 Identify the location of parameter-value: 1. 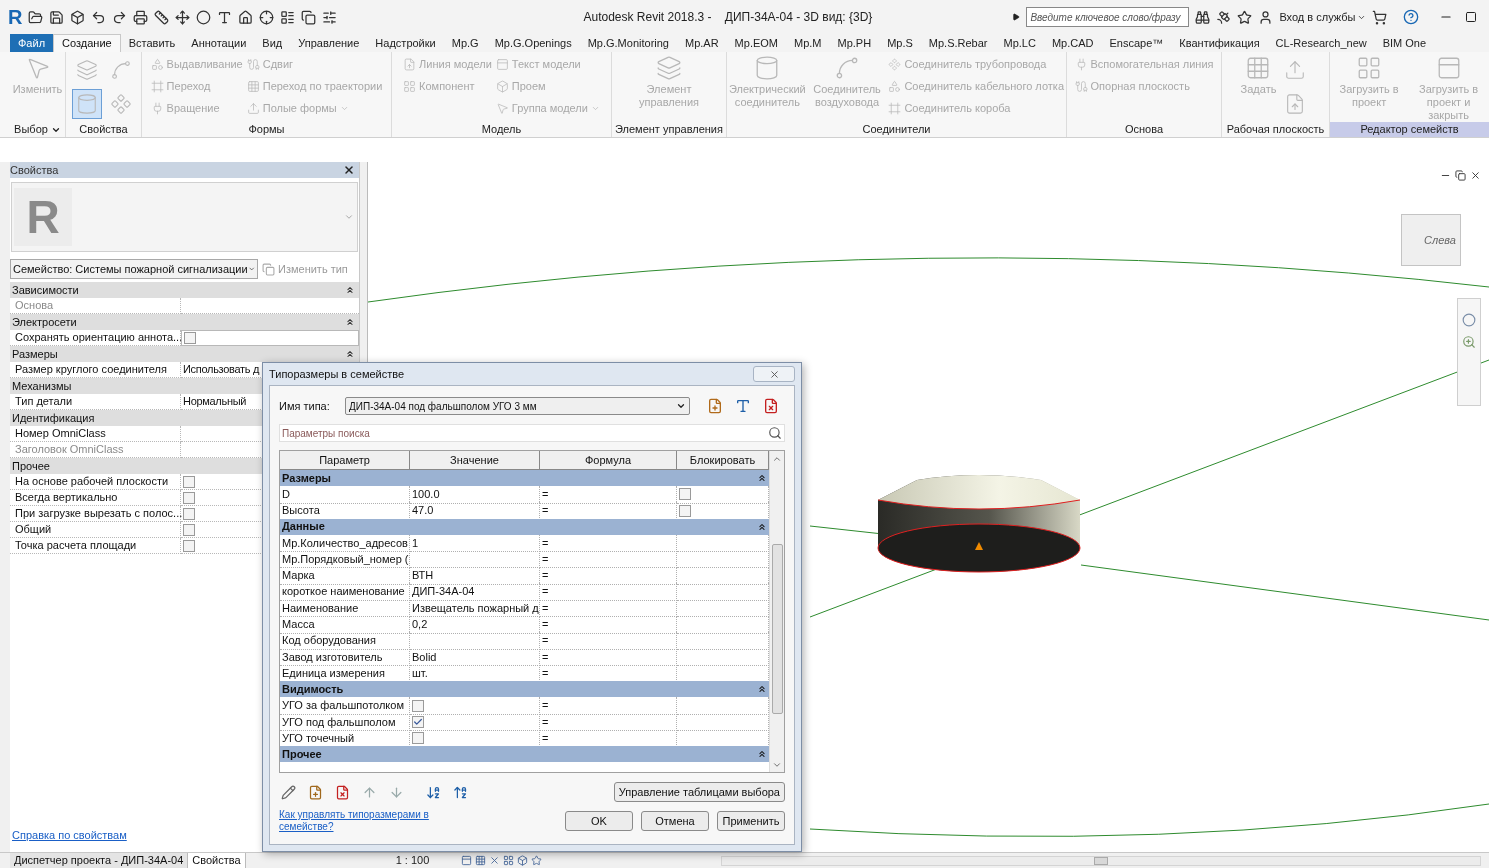
(415, 543).